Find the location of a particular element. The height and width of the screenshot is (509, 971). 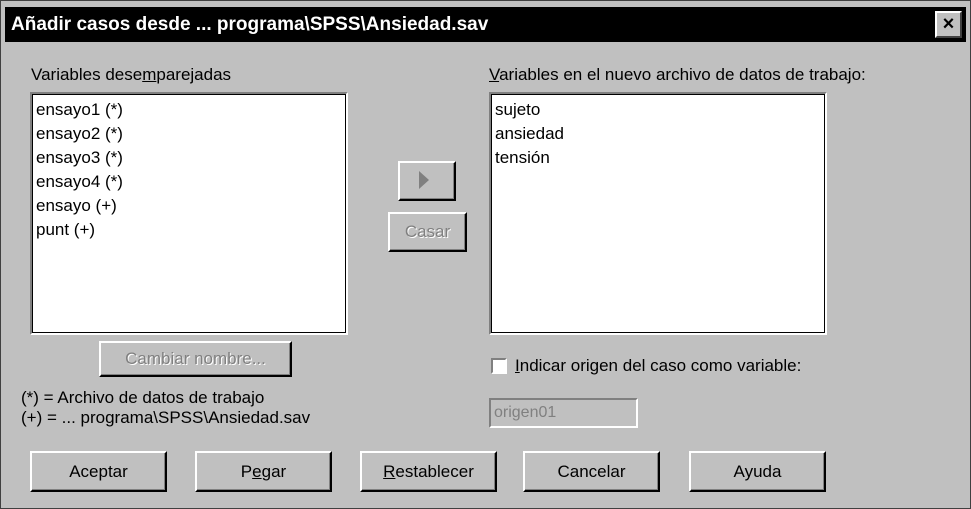

right-arrow-icon is located at coordinates (424, 180).